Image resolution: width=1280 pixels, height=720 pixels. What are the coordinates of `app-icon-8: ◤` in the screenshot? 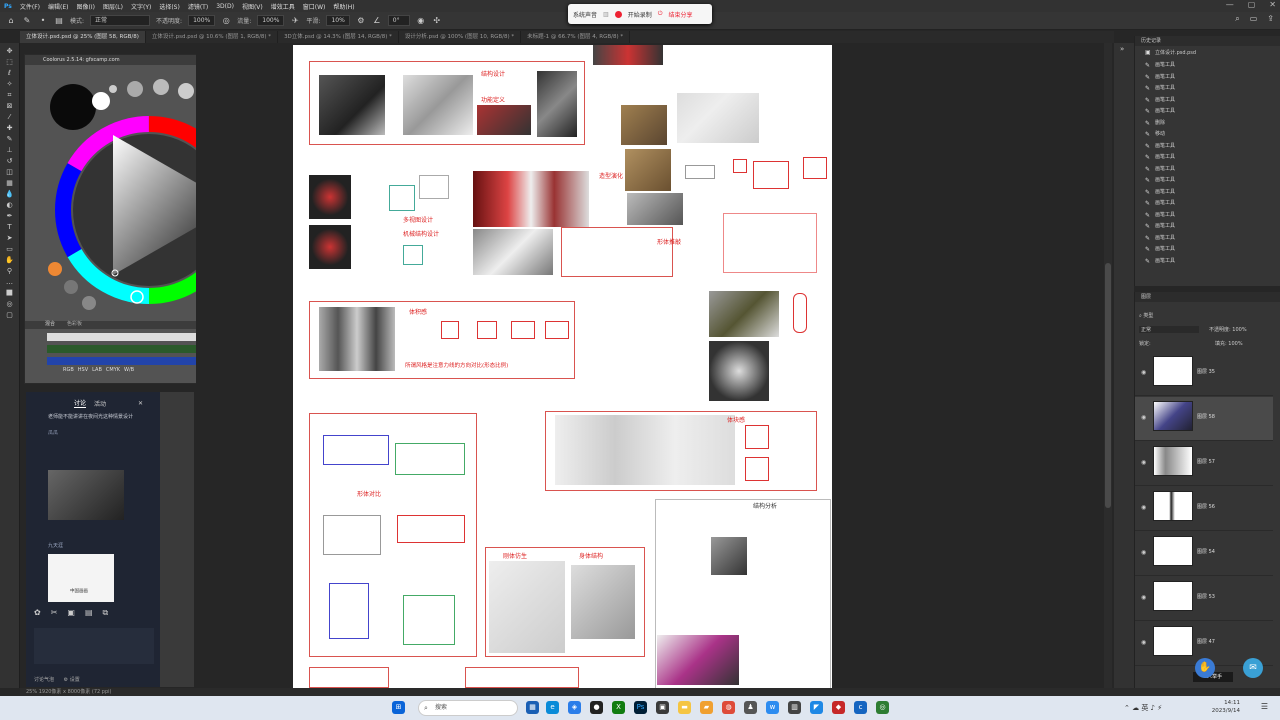 It's located at (816, 707).